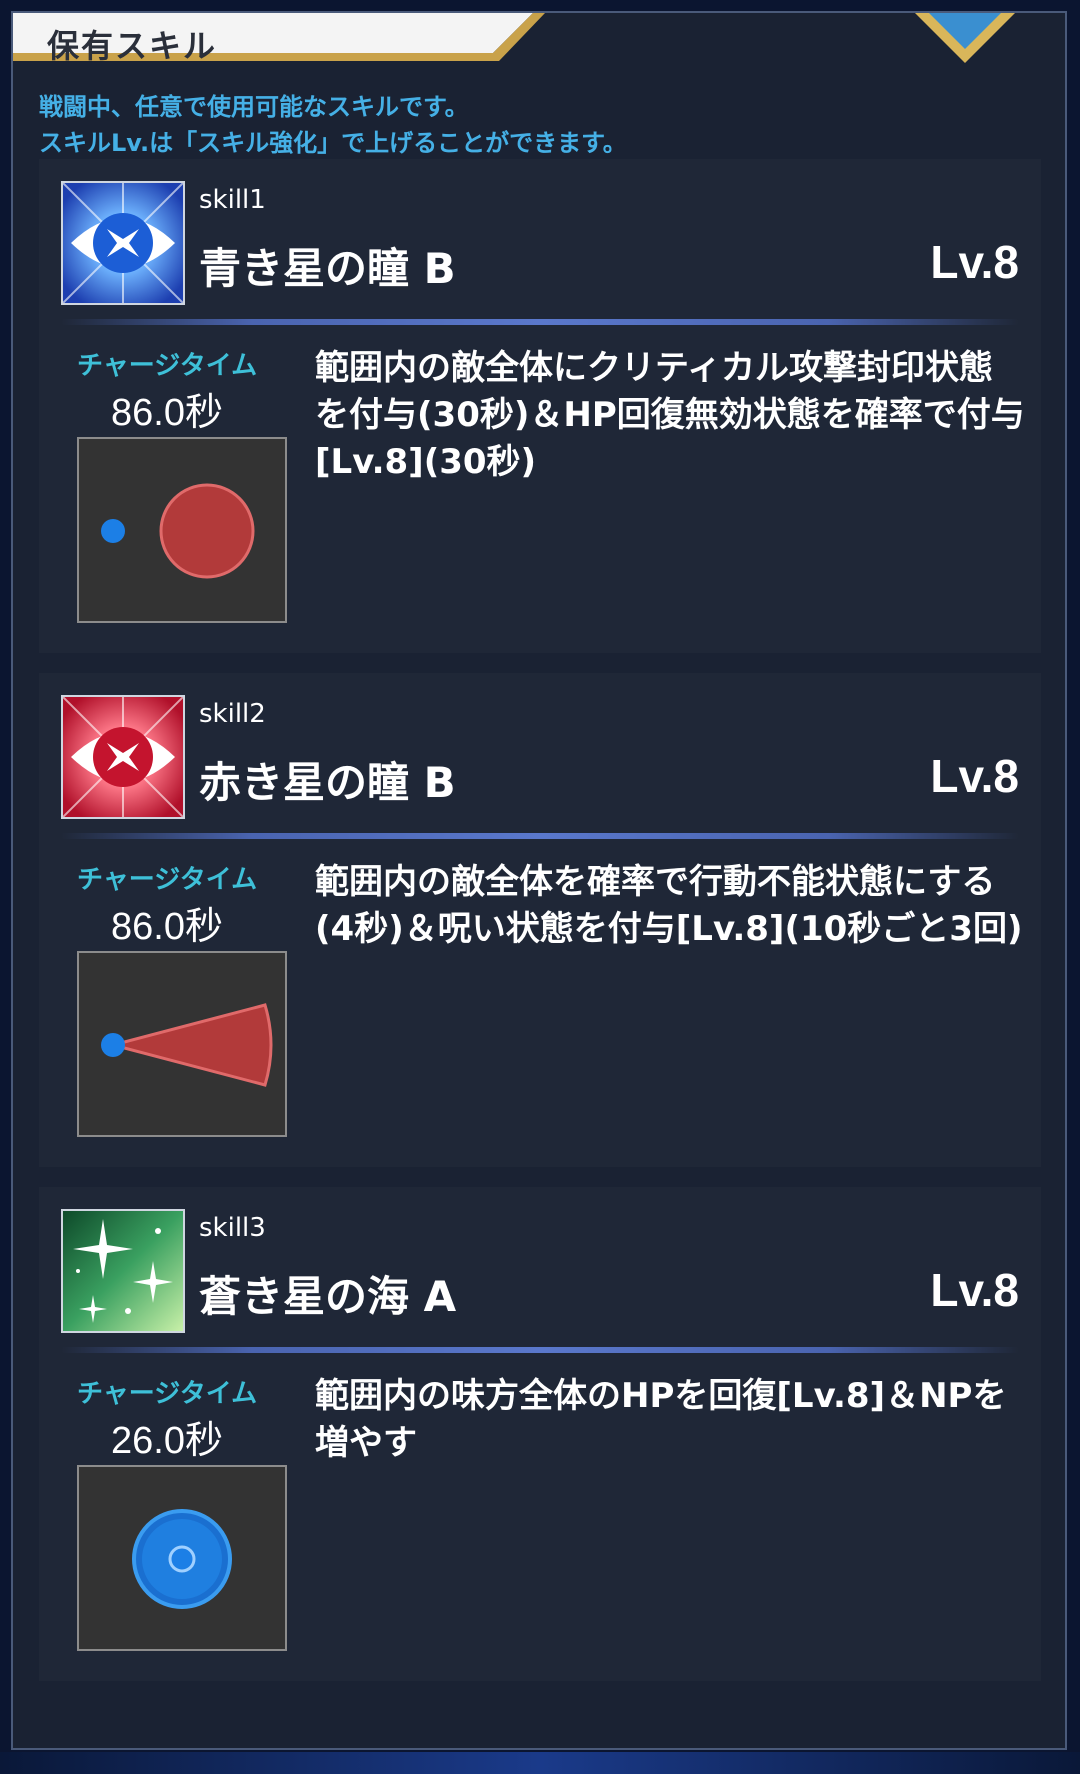 The width and height of the screenshot is (1080, 1774). Describe the element at coordinates (232, 1228) in the screenshot. I see `skill-slot: skill3` at that location.